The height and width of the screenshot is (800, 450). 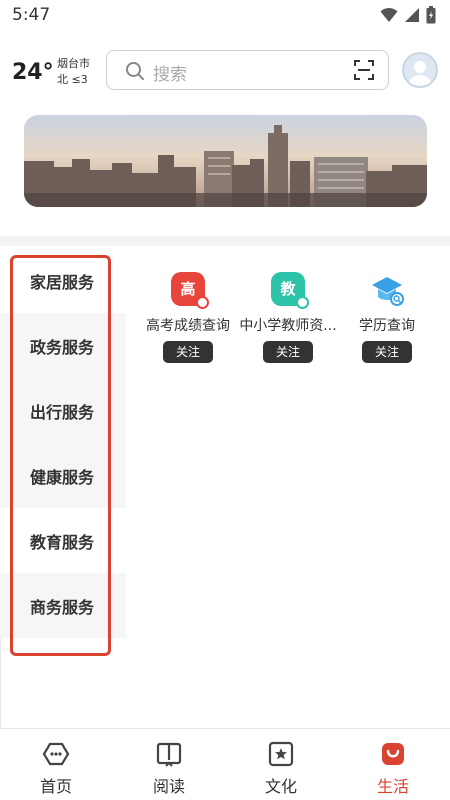 I want to click on service-name: 学历查询, so click(x=387, y=326).